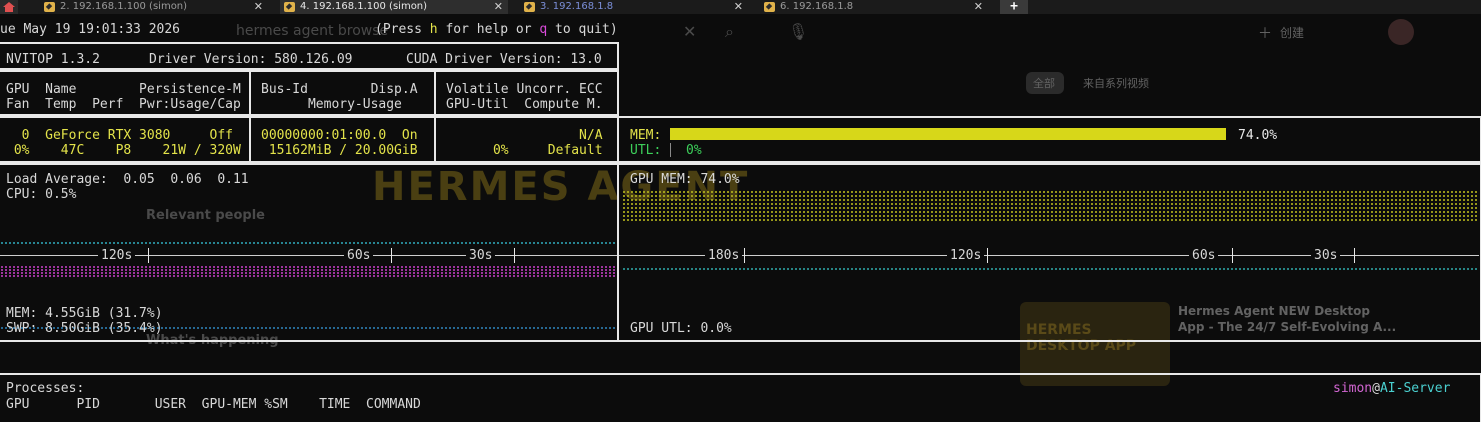 The width and height of the screenshot is (1481, 422). I want to click on utl-bar-label: UTL:, so click(646, 150).